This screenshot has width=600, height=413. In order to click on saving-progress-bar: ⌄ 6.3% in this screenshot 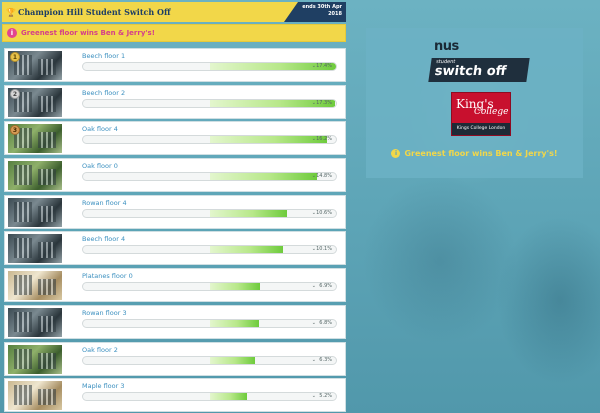, I will do `click(209, 360)`.